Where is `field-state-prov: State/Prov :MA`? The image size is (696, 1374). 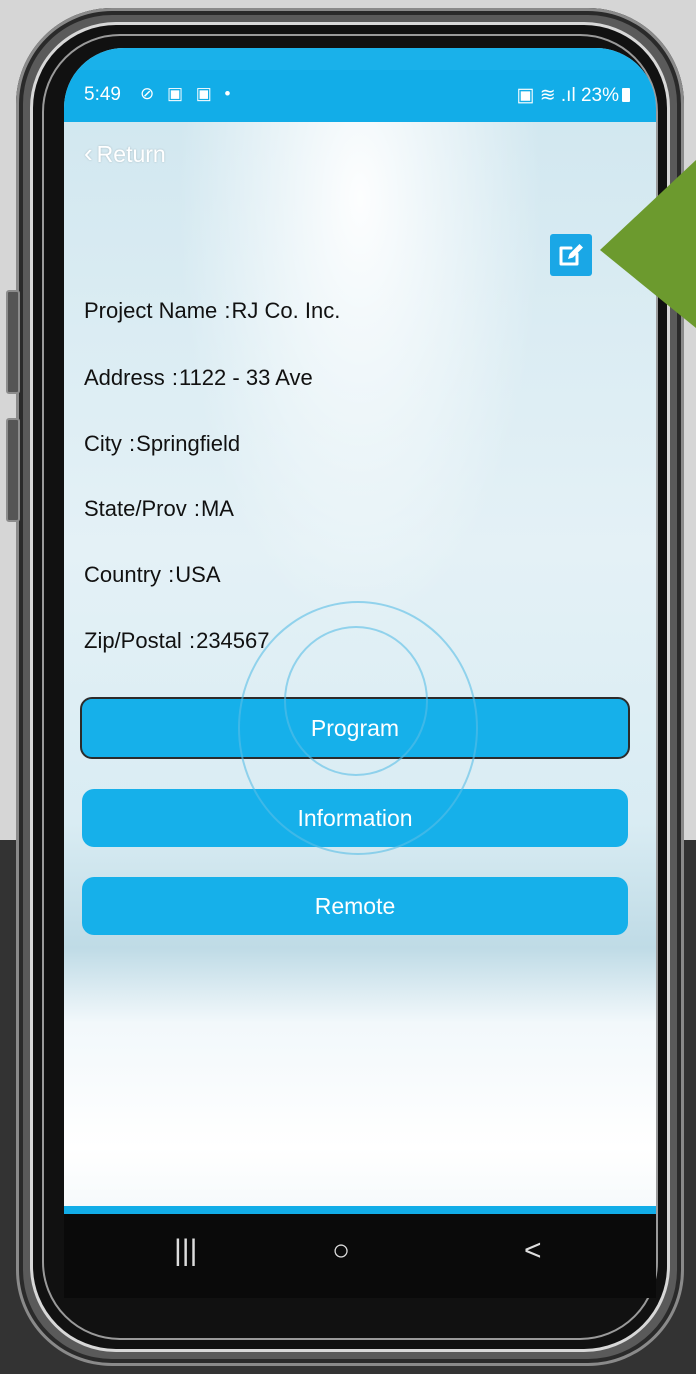
field-state-prov: State/Prov :MA is located at coordinates (159, 509).